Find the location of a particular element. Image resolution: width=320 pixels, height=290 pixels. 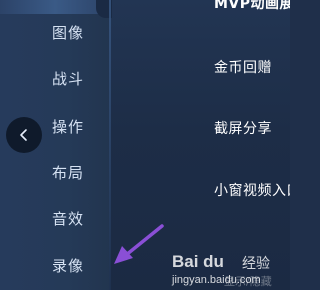

chevron-left-icon is located at coordinates (23, 135).